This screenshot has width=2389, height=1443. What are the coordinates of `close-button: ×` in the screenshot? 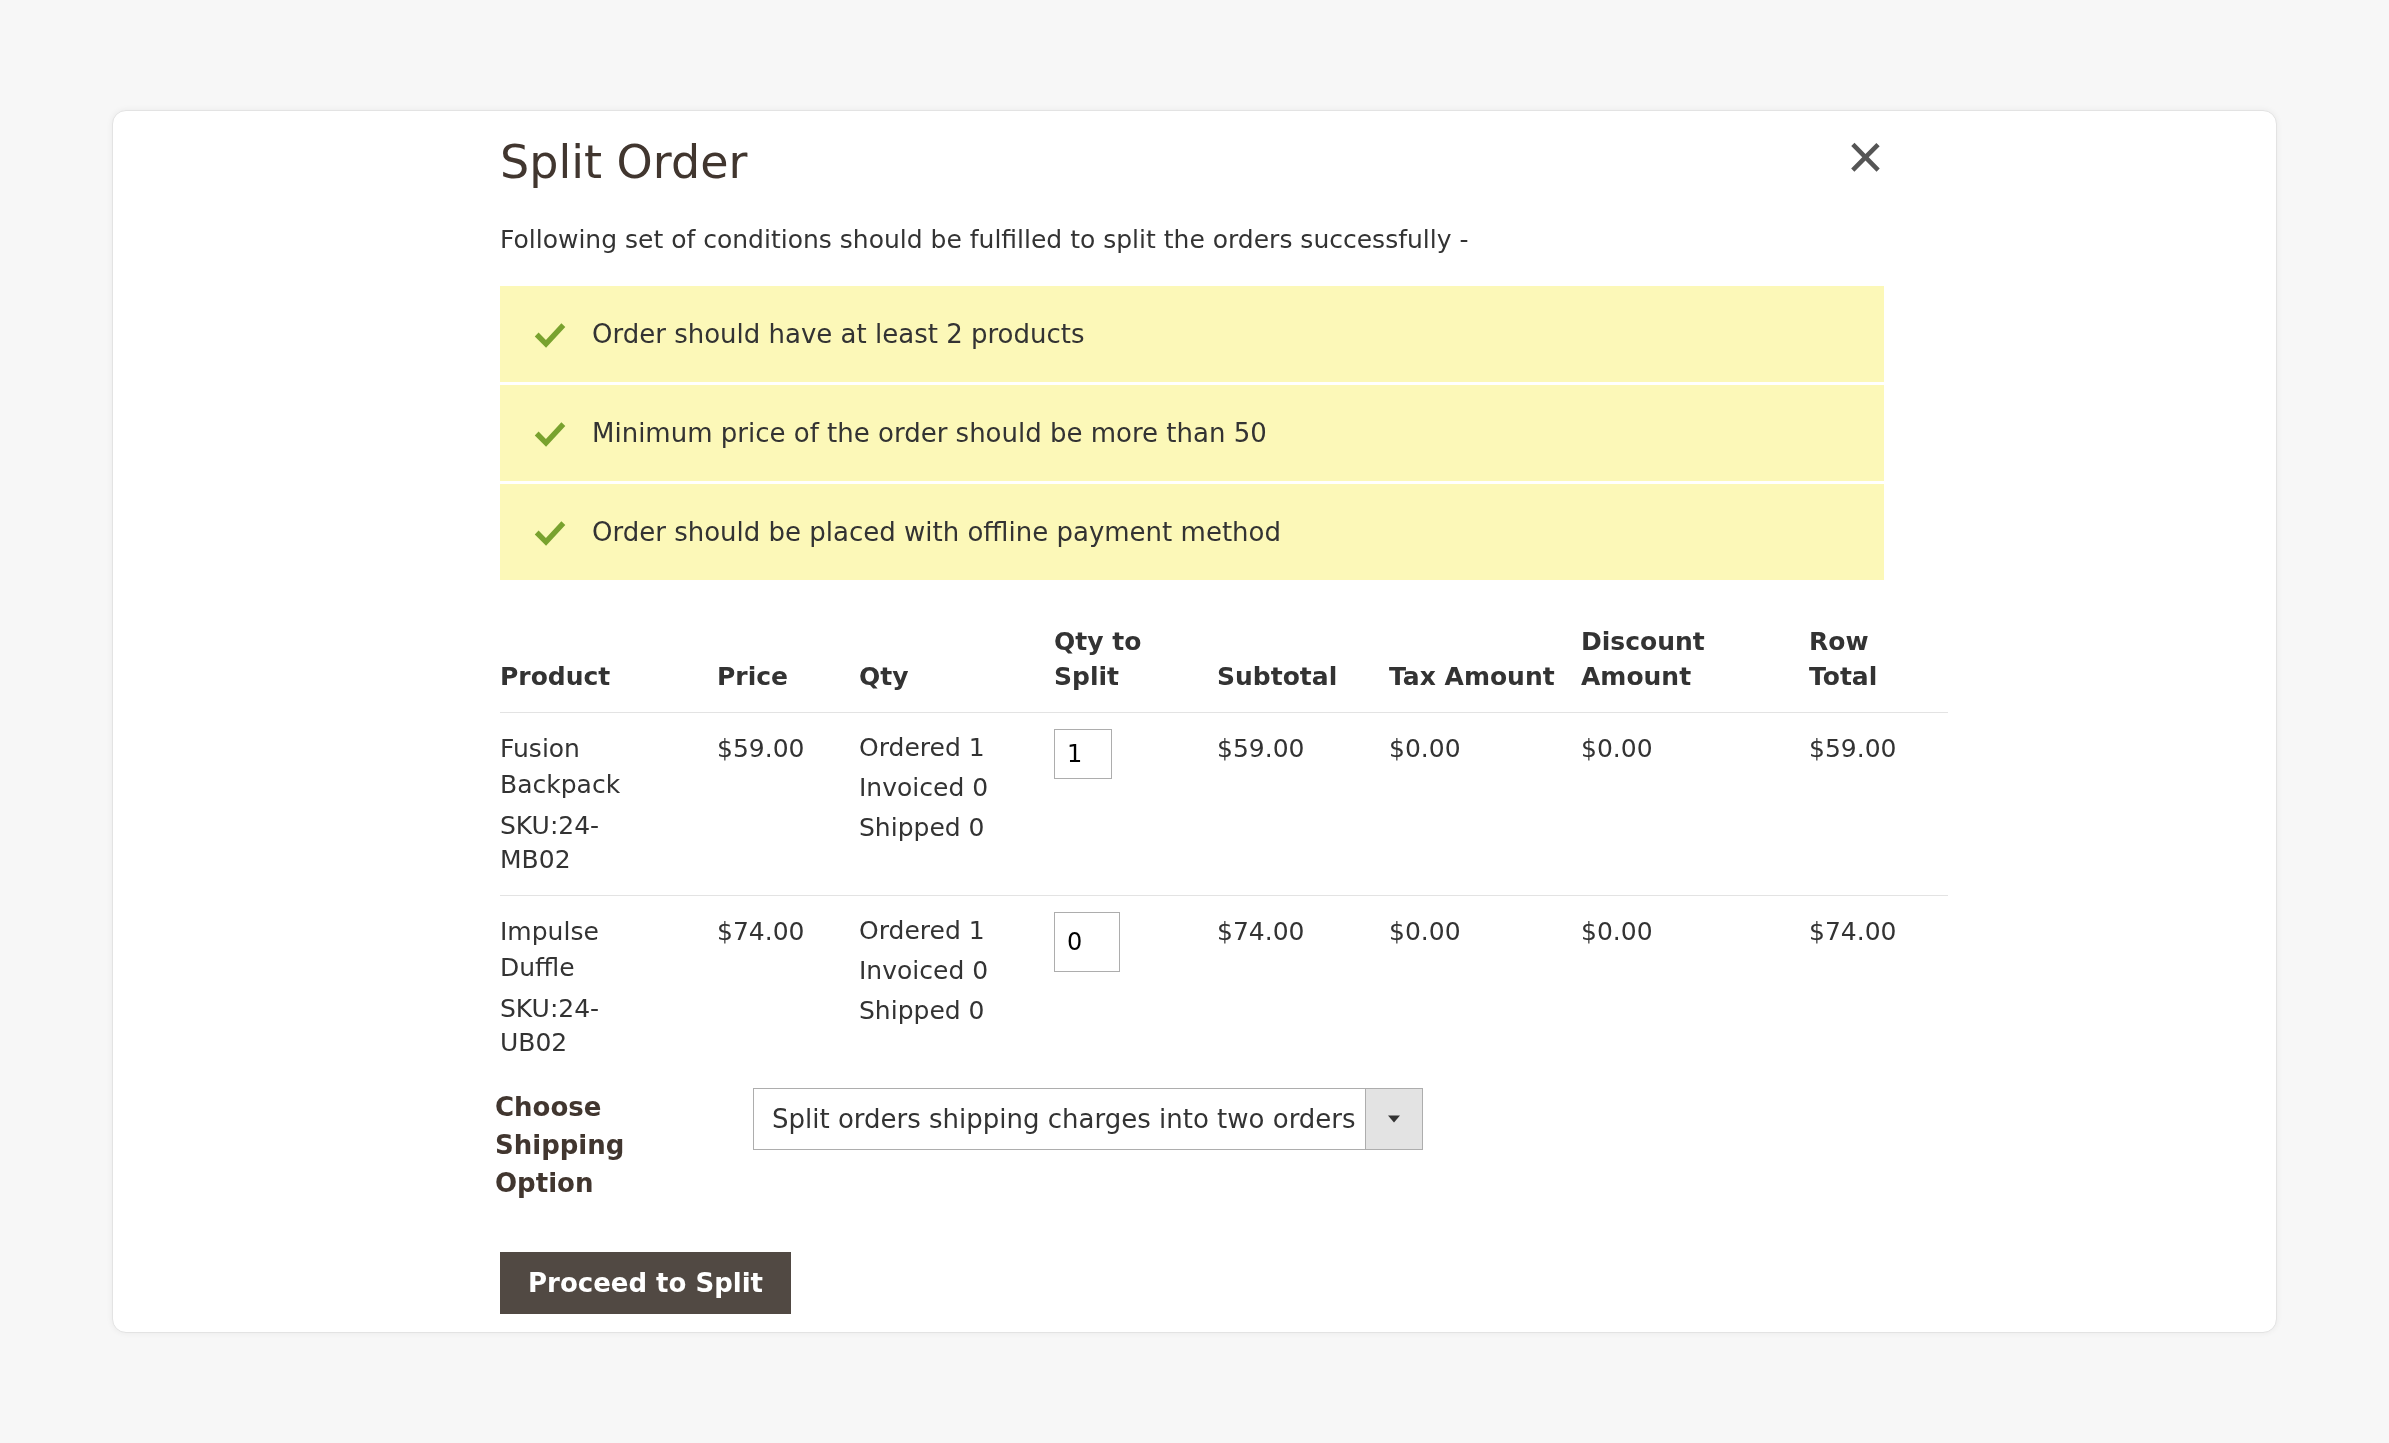 It's located at (1865, 157).